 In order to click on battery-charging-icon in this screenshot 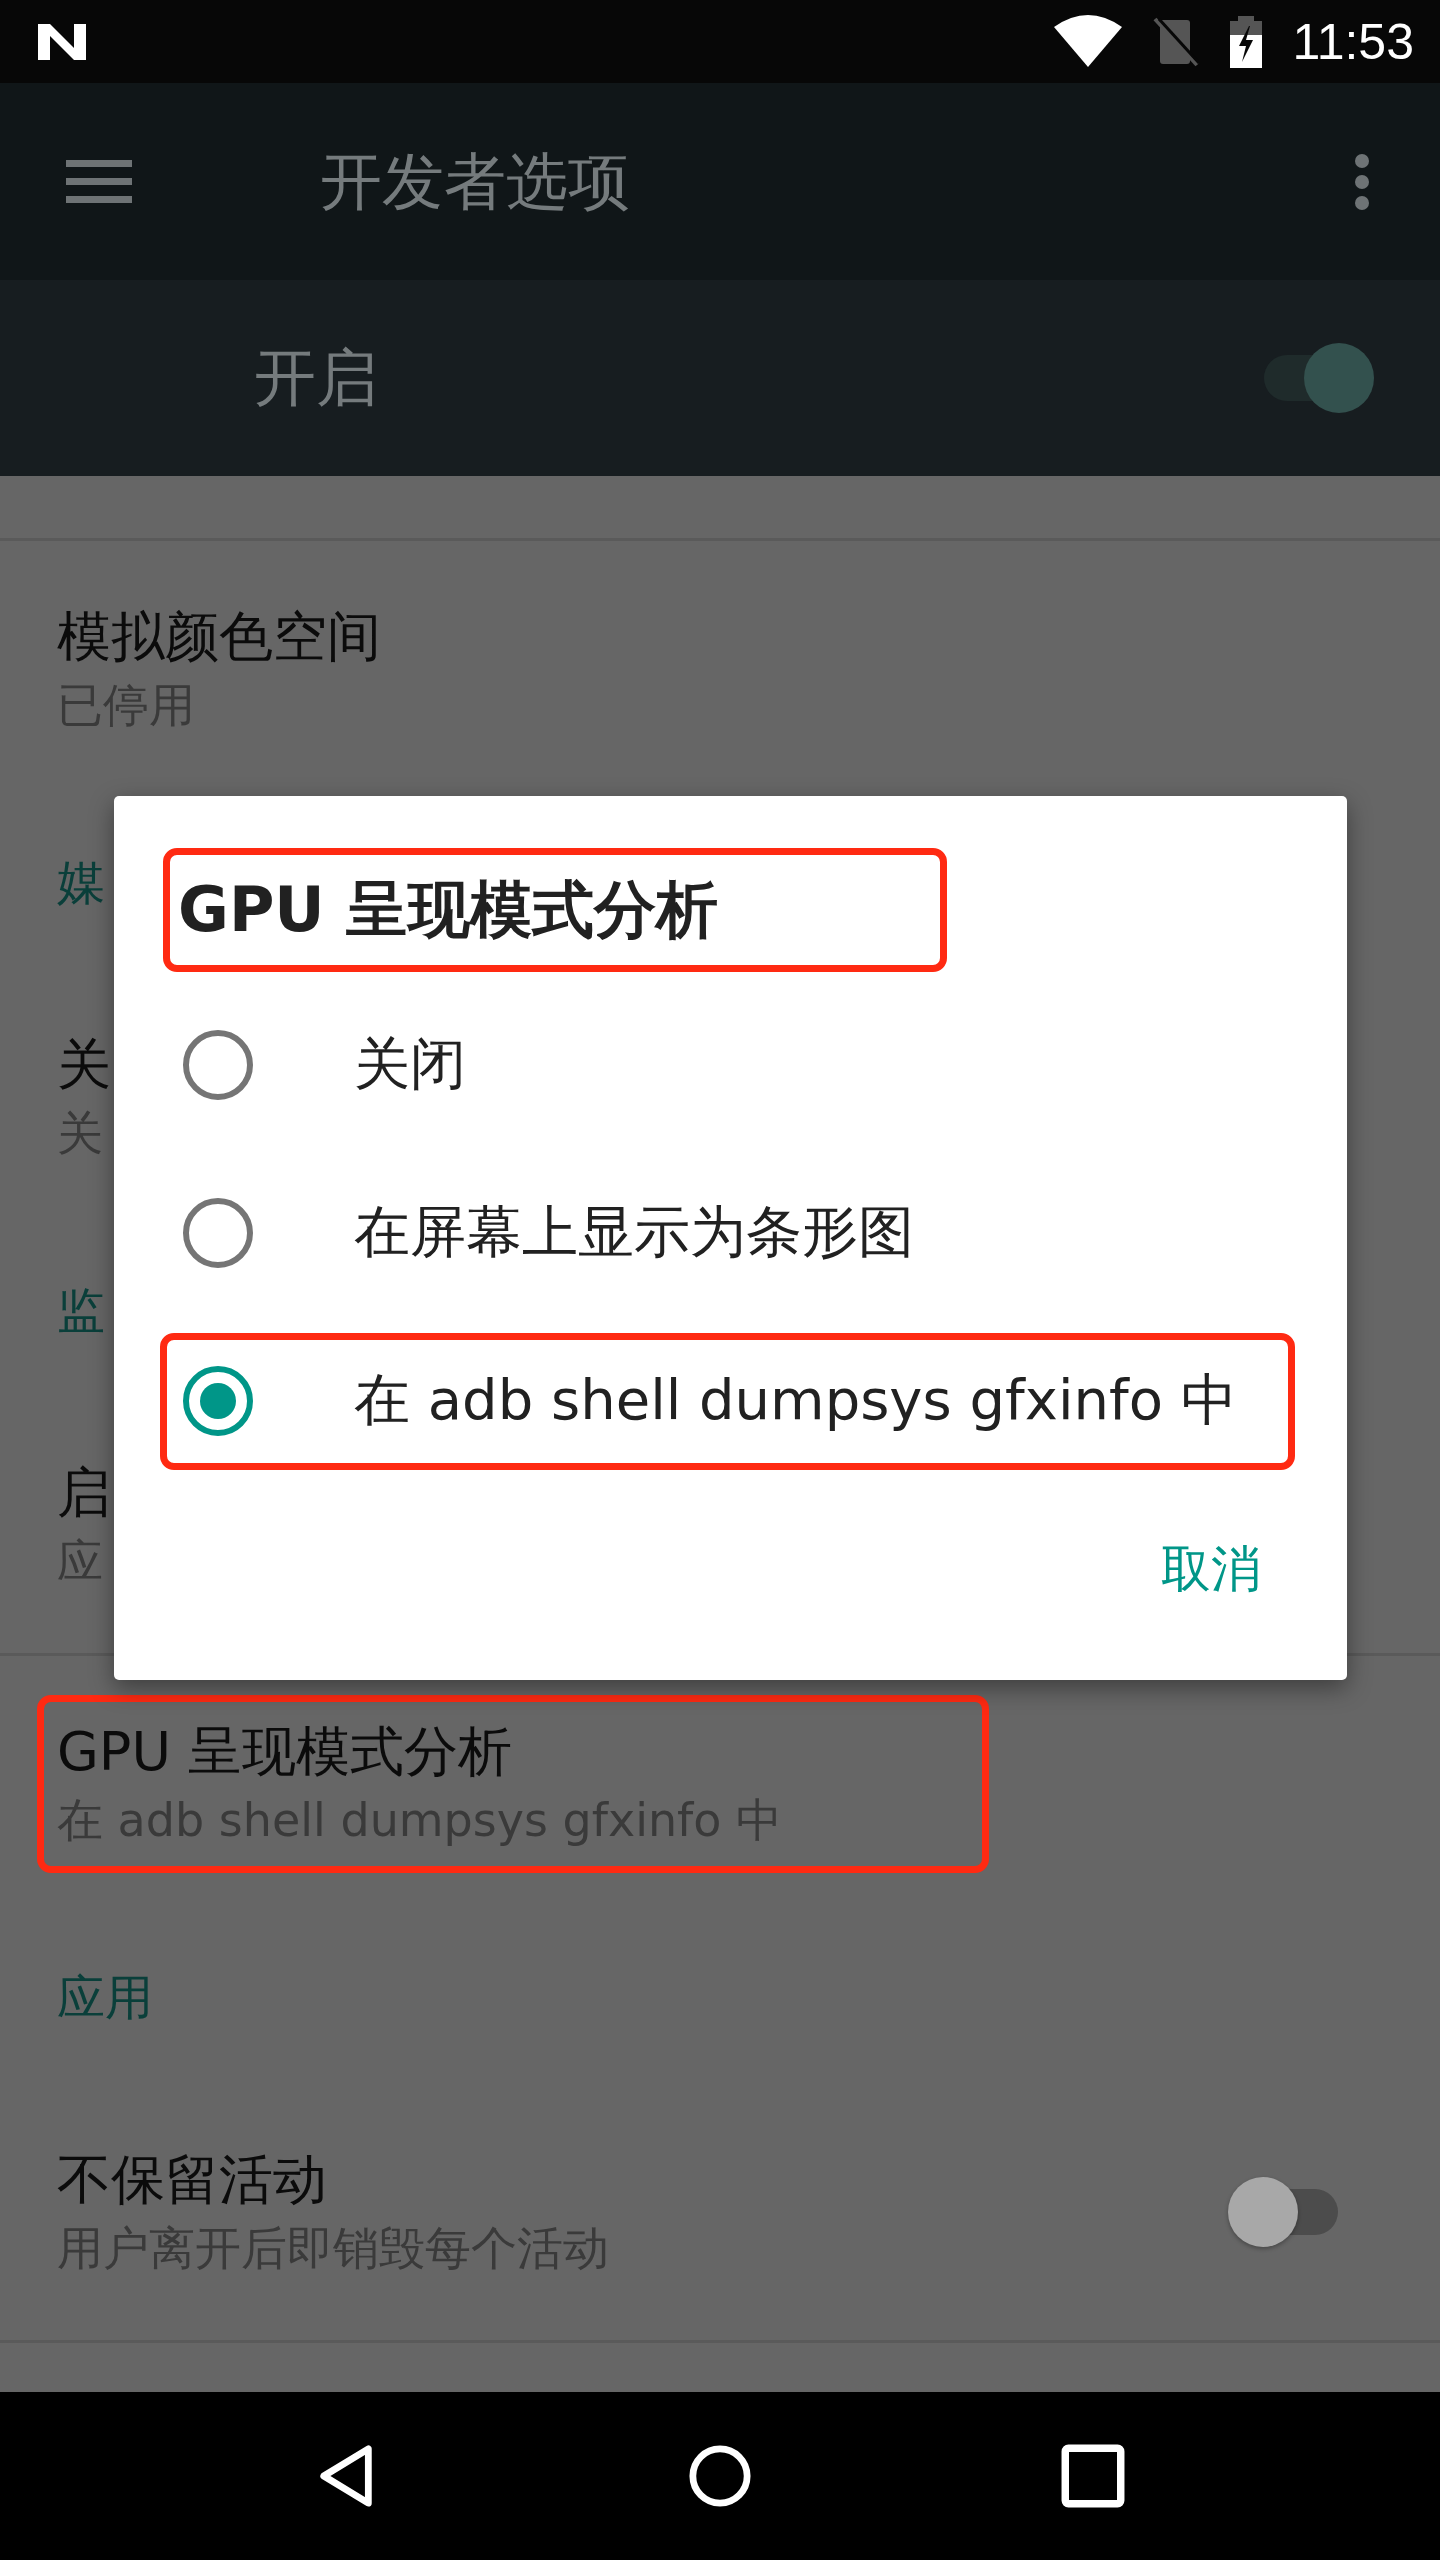, I will do `click(1245, 41)`.